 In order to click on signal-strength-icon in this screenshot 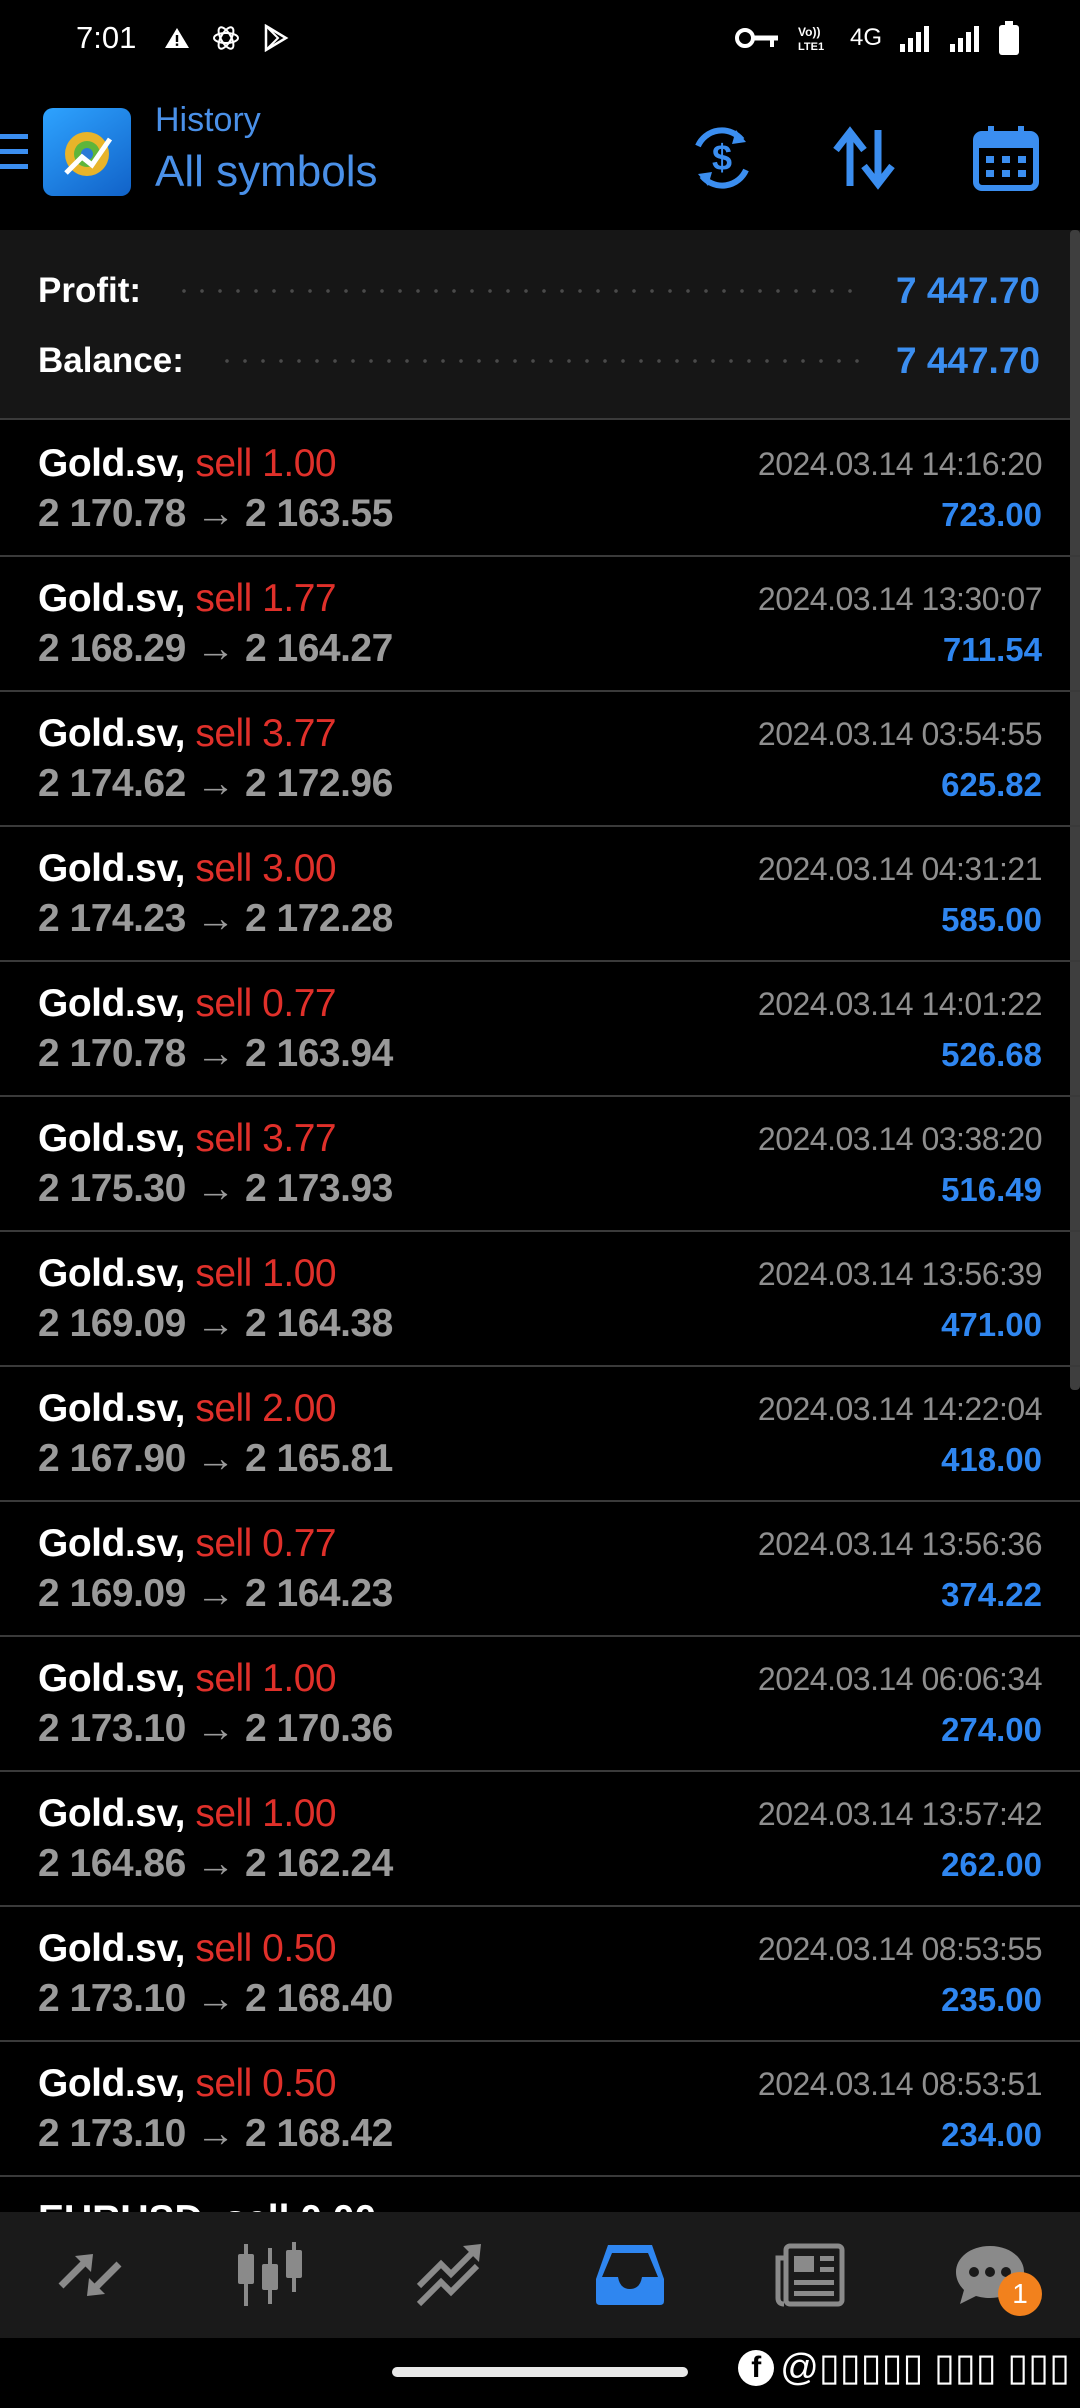, I will do `click(914, 39)`.